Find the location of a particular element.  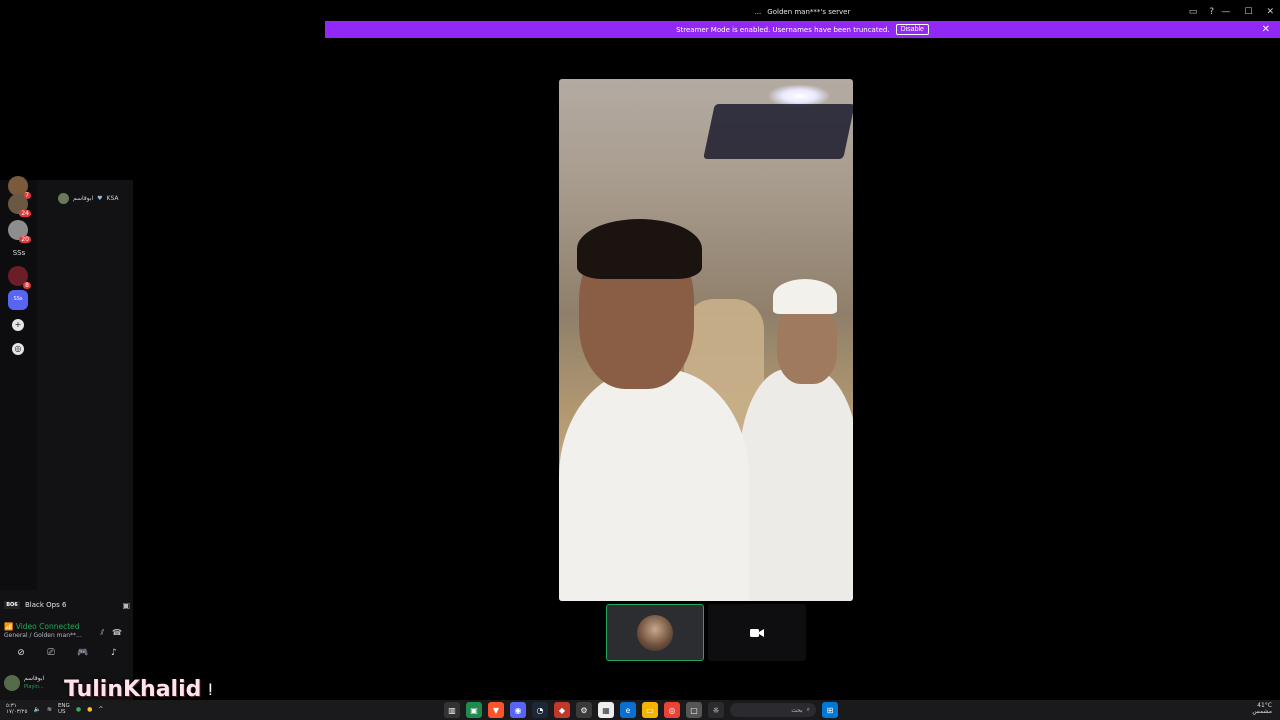

video-thumbnail-selected is located at coordinates (655, 632).